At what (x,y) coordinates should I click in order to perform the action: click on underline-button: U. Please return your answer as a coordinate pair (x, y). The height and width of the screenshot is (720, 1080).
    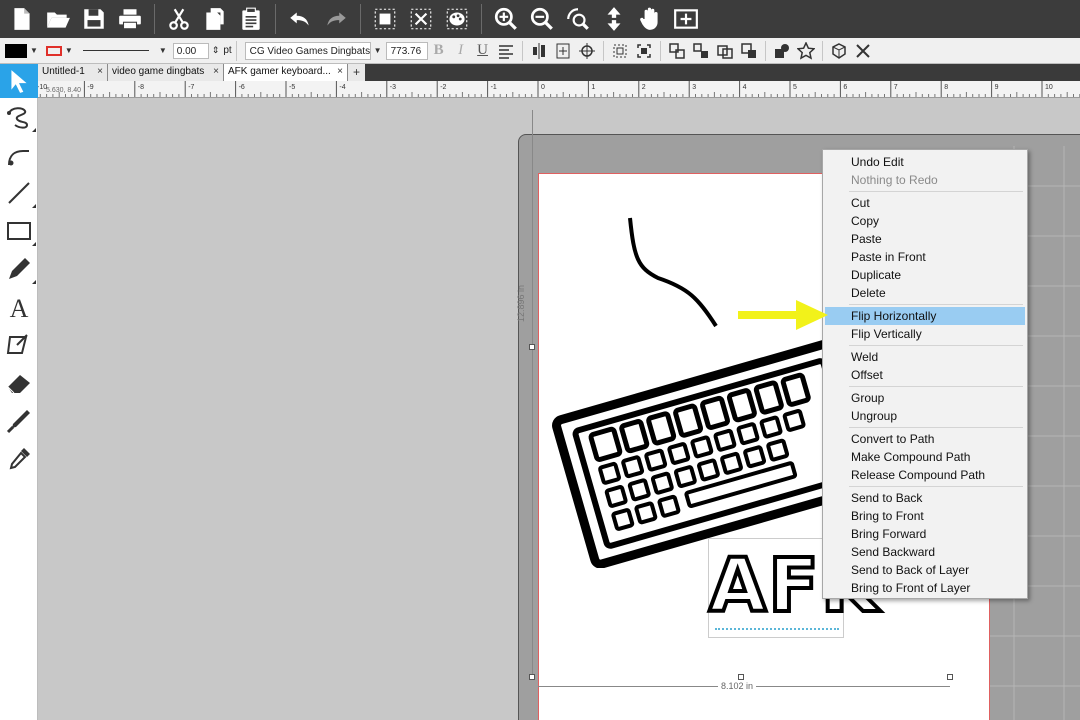
    Looking at the image, I should click on (483, 50).